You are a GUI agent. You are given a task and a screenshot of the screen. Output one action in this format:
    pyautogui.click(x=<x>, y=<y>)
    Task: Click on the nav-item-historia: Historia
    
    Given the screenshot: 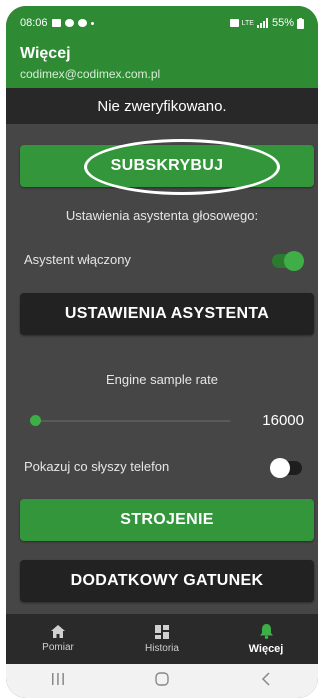 What is the action you would take?
    pyautogui.click(x=162, y=639)
    